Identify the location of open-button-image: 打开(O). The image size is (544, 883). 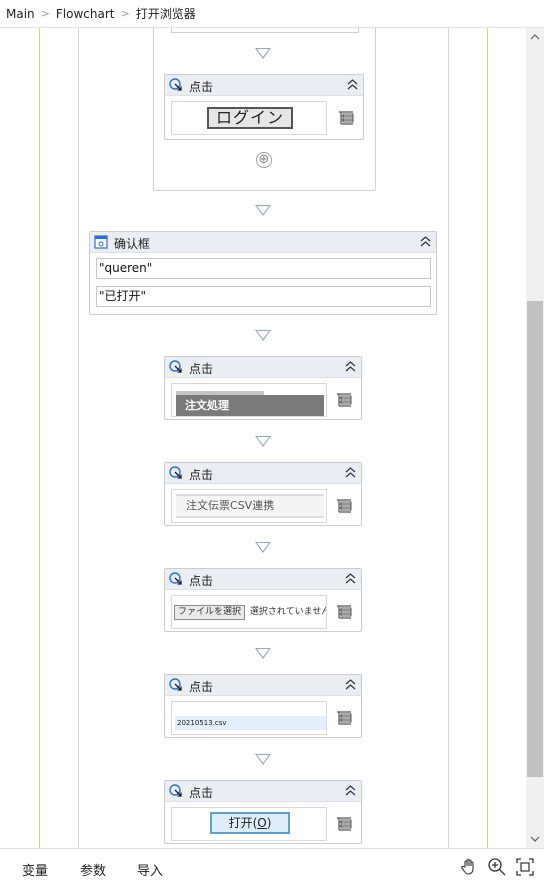
(250, 823).